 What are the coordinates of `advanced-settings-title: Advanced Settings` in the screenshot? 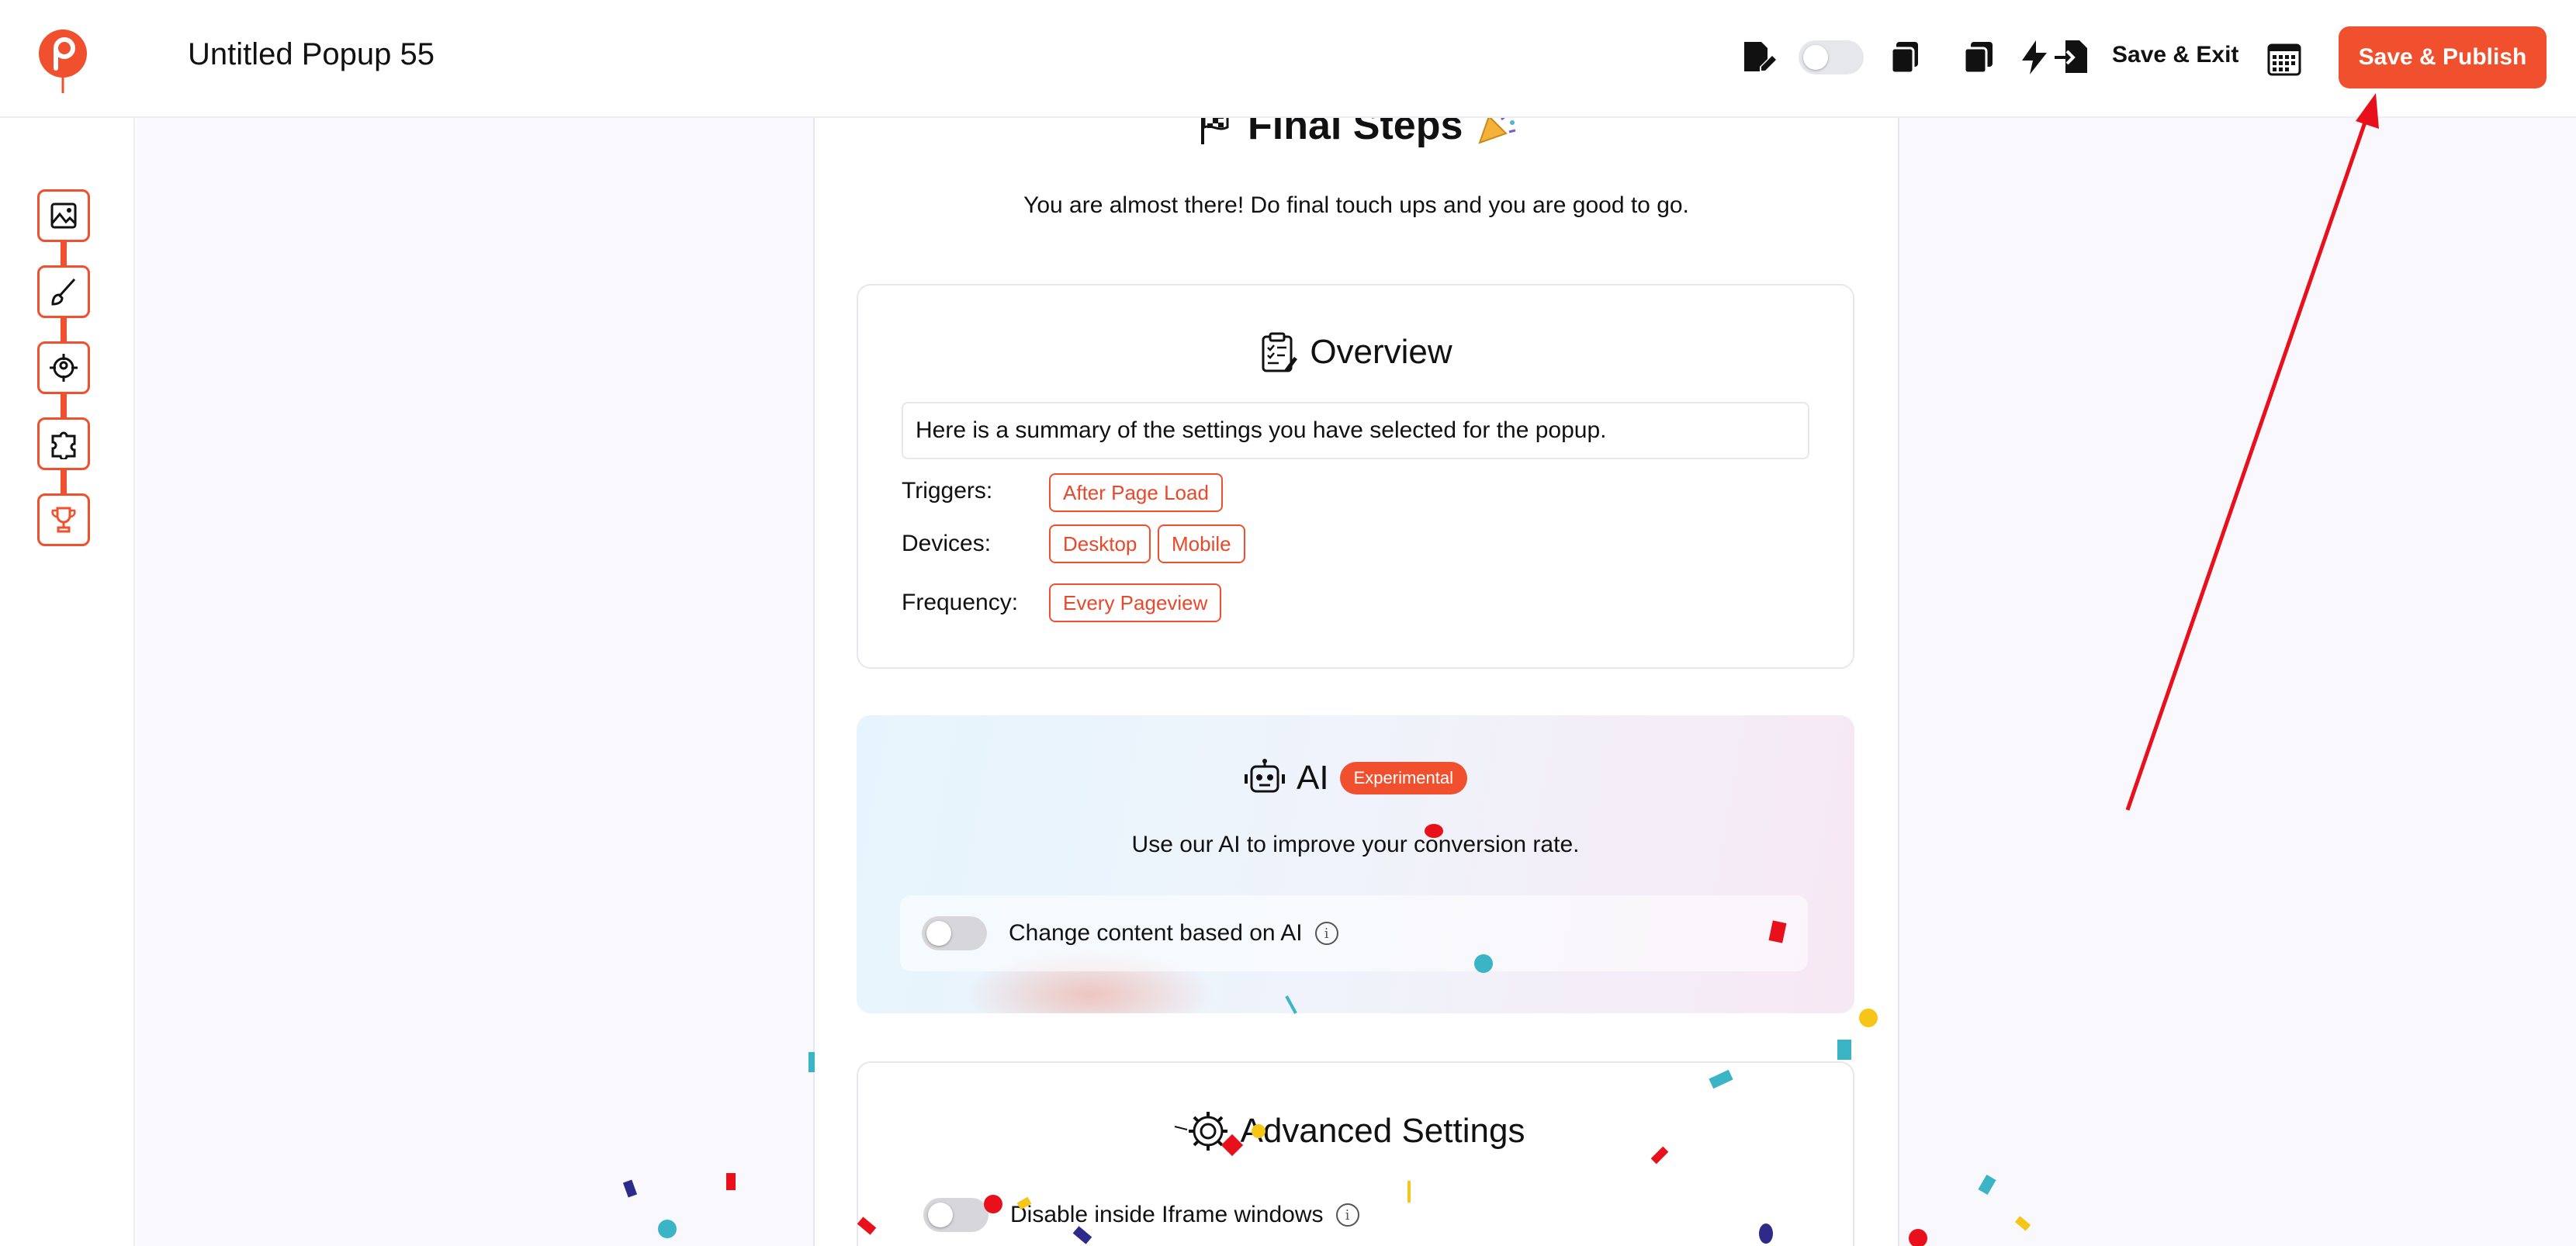 It's located at (1355, 1131).